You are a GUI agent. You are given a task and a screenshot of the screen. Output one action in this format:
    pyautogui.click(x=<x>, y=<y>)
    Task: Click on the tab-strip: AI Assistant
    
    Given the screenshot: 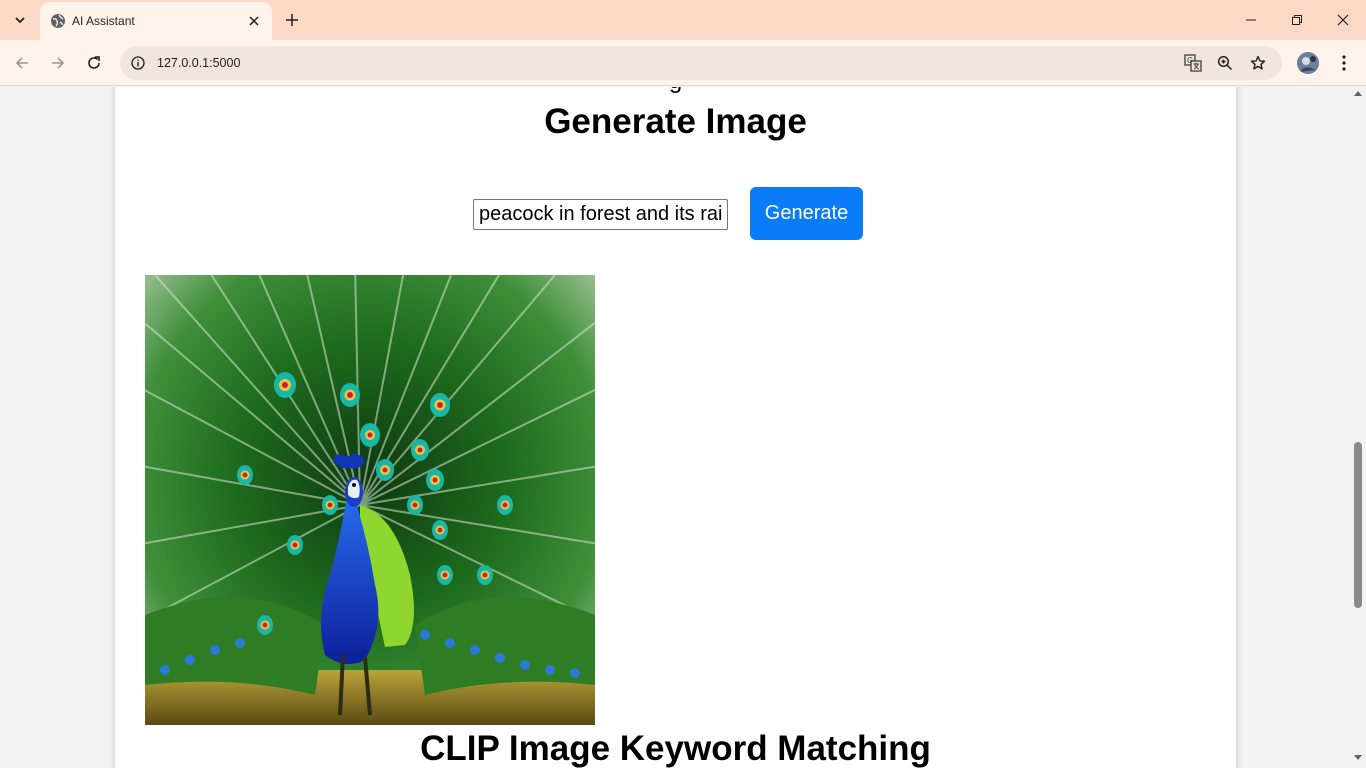 What is the action you would take?
    pyautogui.click(x=683, y=20)
    